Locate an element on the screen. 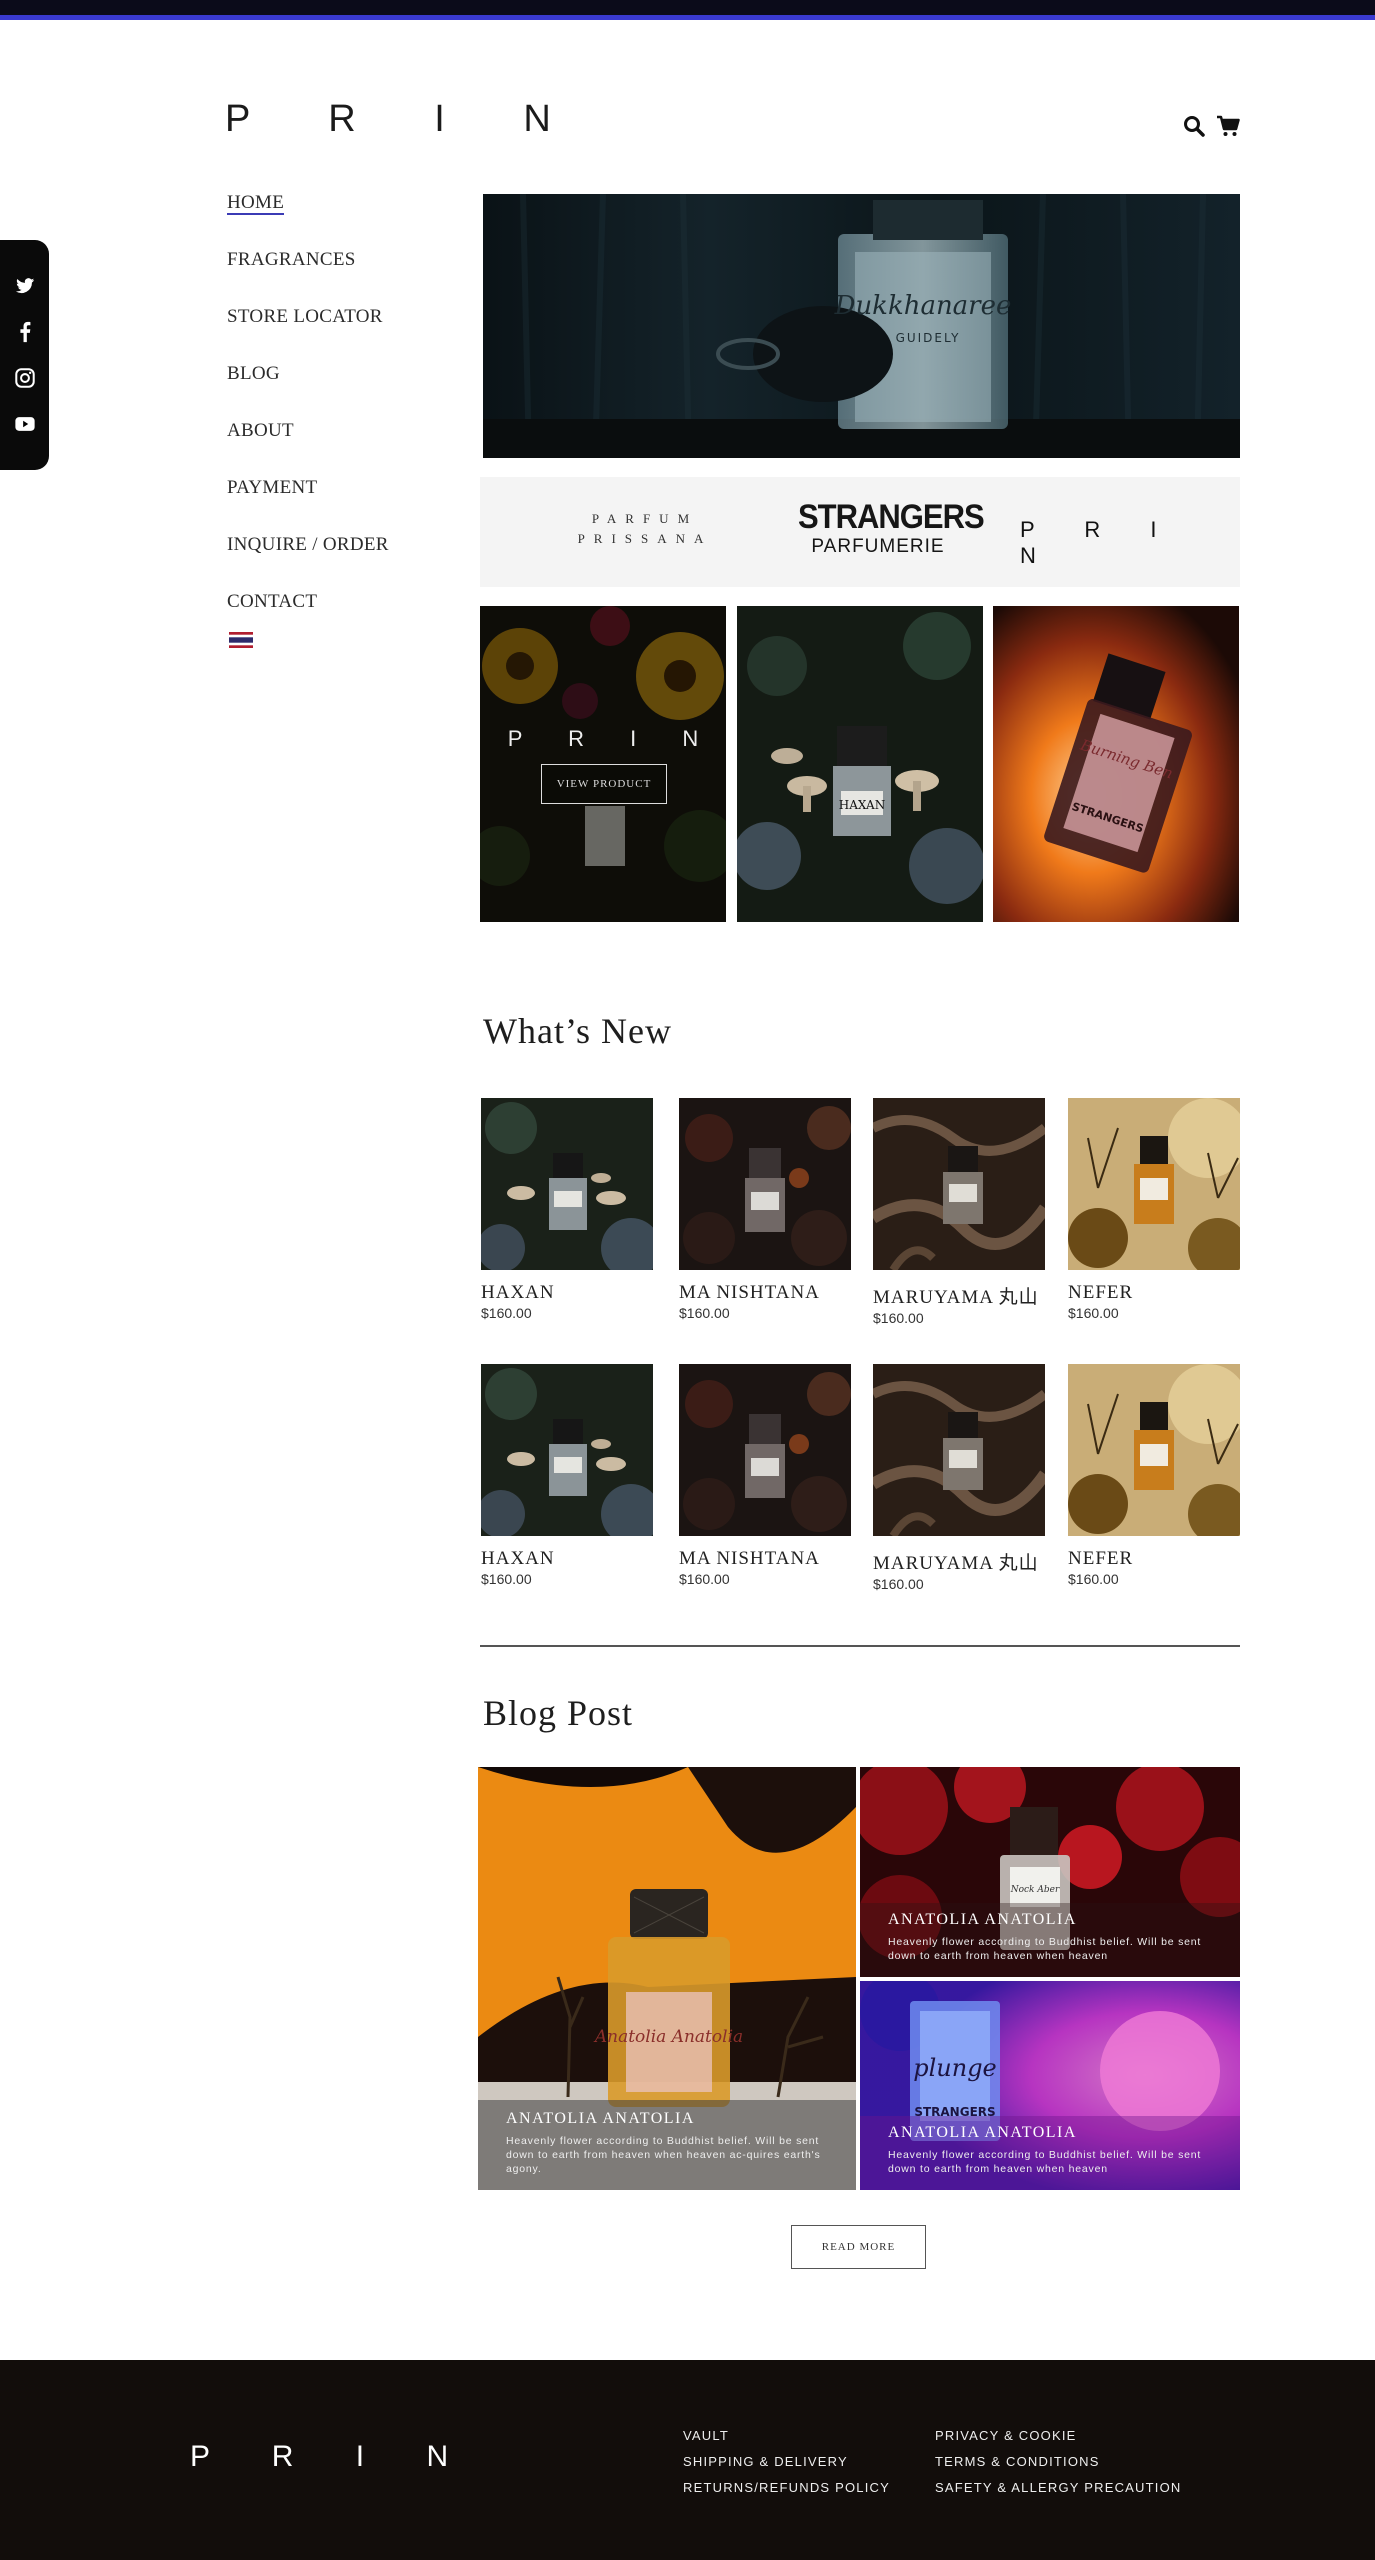 The width and height of the screenshot is (1375, 2560). brand-strangers-logo: STRANGERS PARFUMERIE is located at coordinates (891, 527).